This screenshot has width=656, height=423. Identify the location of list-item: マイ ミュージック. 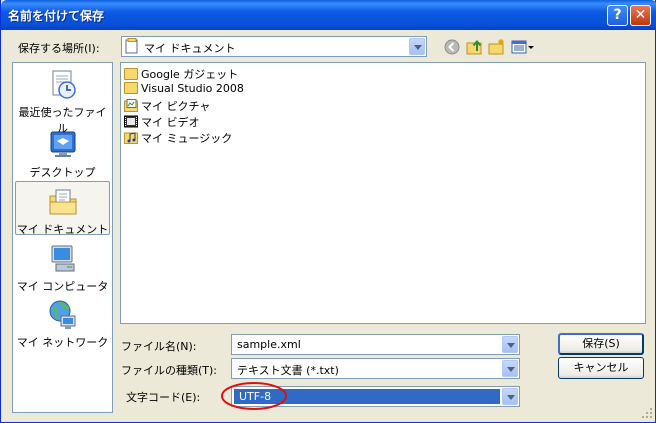
(178, 138).